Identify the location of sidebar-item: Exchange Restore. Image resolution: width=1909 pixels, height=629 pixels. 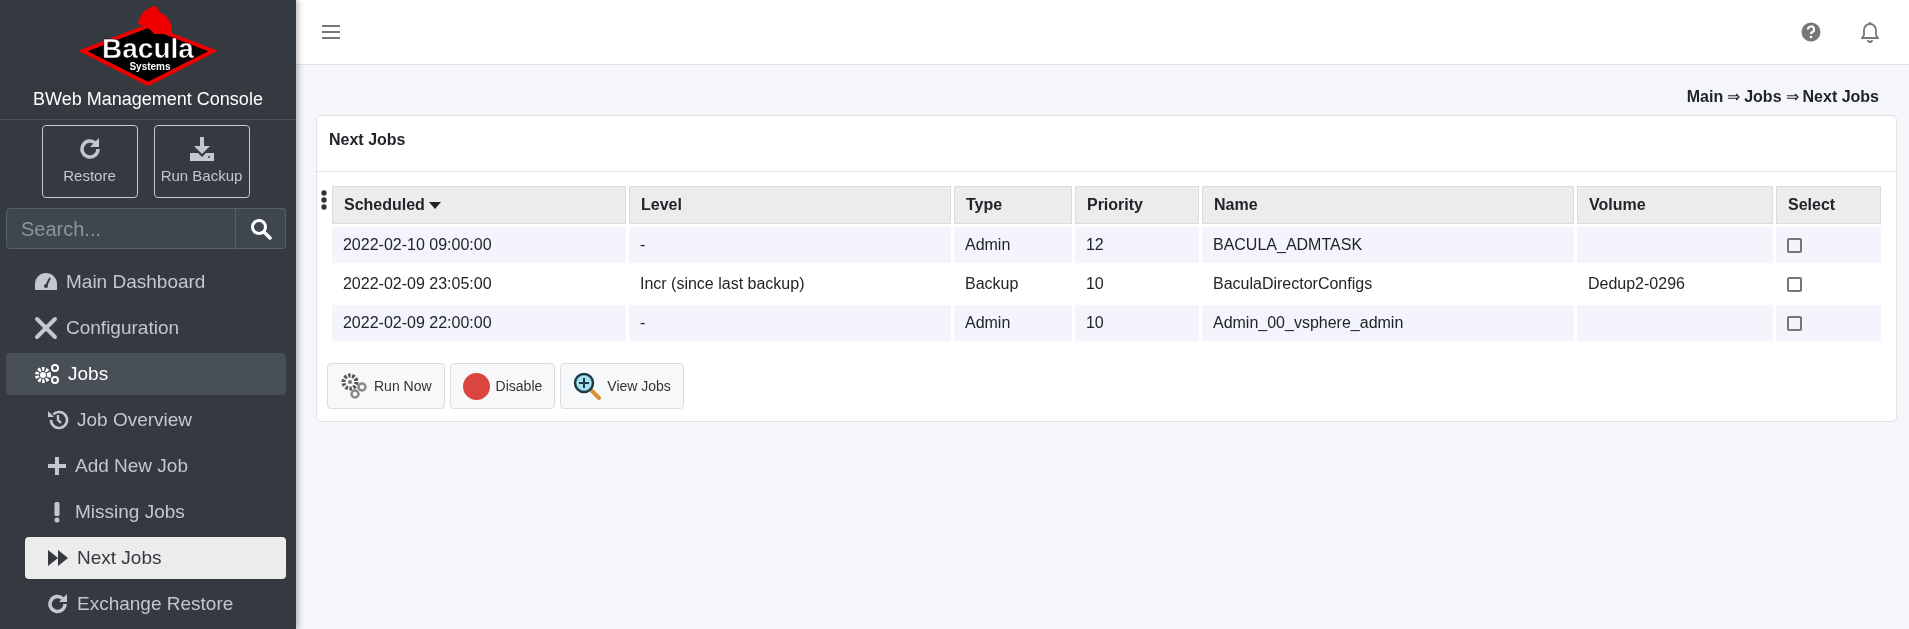
(155, 604).